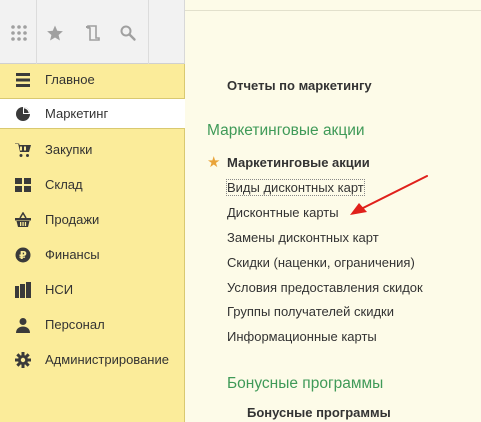 The image size is (481, 422). Describe the element at coordinates (389, 195) in the screenshot. I see `annotation-arrow-icon` at that location.